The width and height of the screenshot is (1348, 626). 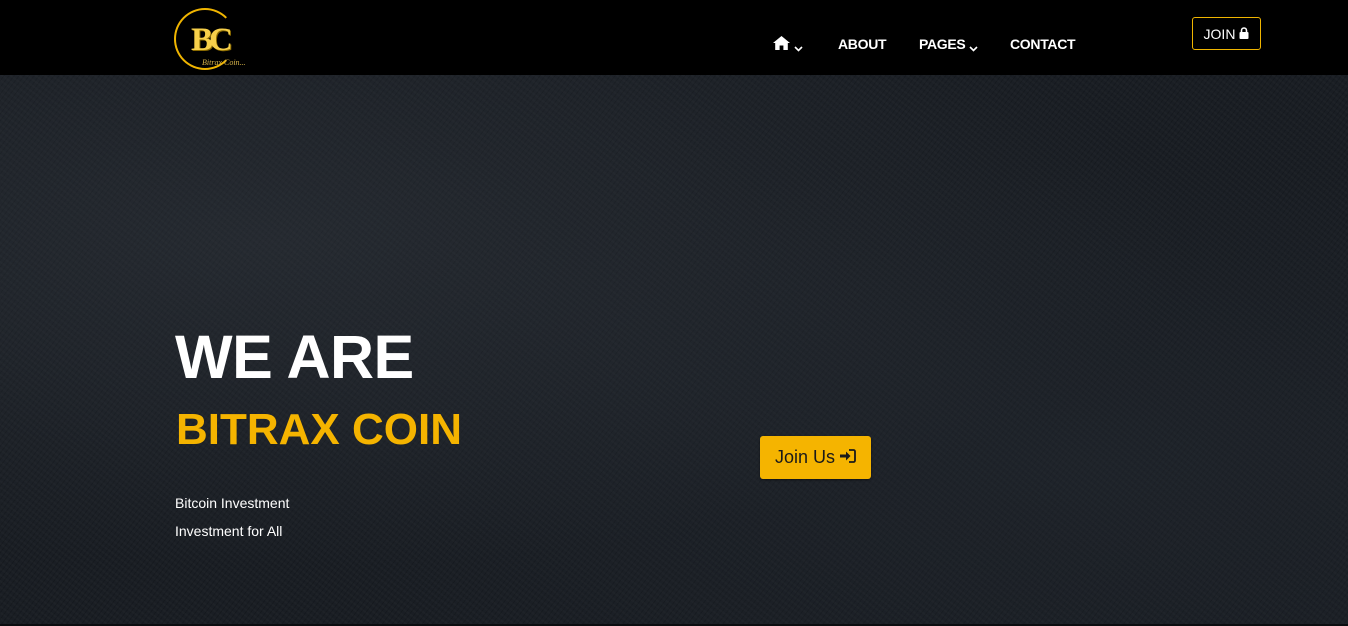 I want to click on nav-contact: CONTACT, so click(x=1043, y=44).